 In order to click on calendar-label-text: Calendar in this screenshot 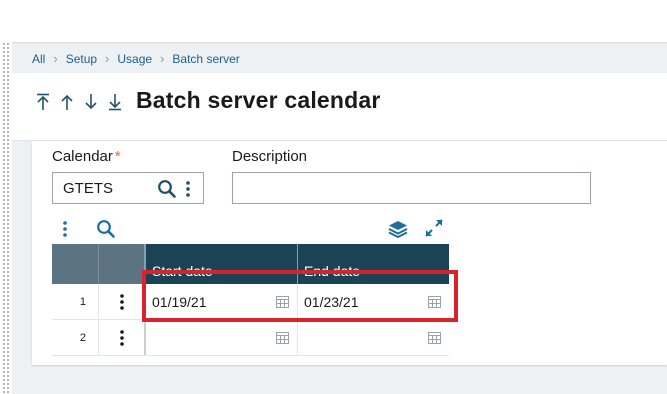, I will do `click(82, 156)`.